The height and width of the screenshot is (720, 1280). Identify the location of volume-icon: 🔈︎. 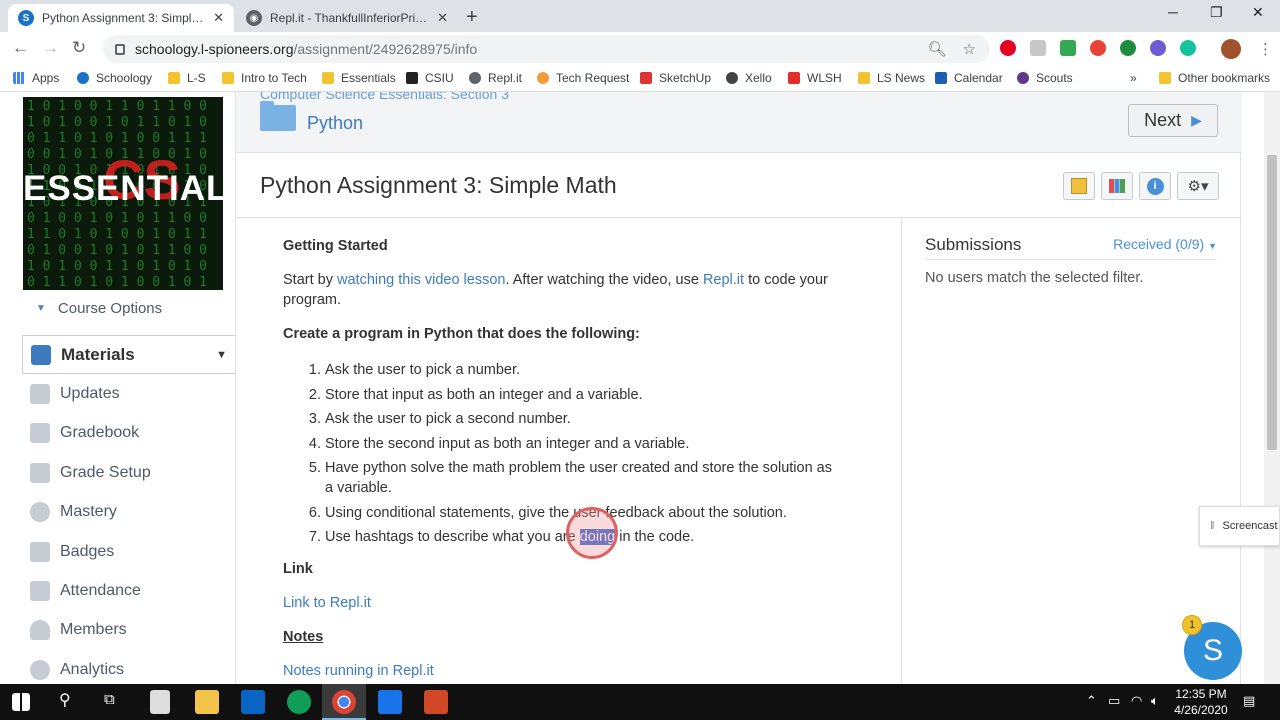
(1155, 701).